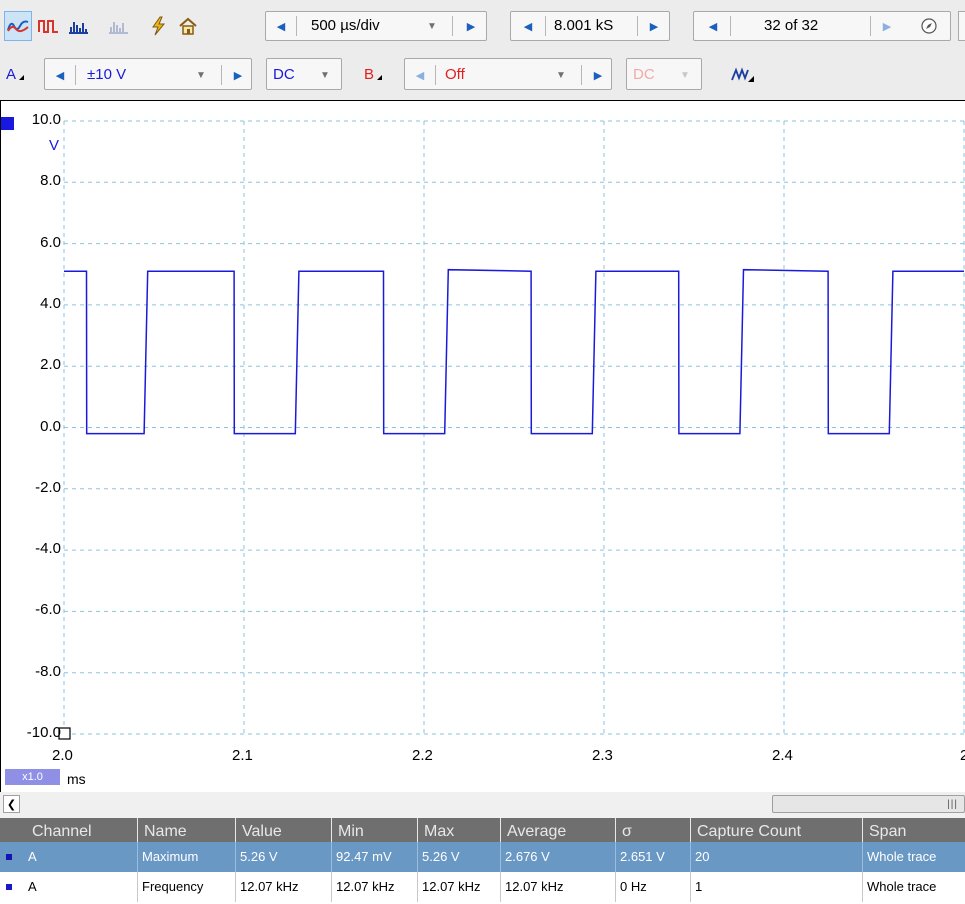 This screenshot has height=904, width=965. What do you see at coordinates (50, 181) in the screenshot?
I see `y-tick-label: 8.0` at bounding box center [50, 181].